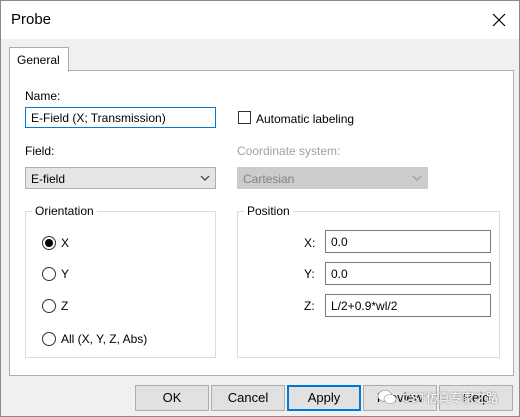 This screenshot has height=417, width=520. What do you see at coordinates (305, 119) in the screenshot?
I see `automatic-labeling-label: Automatic labeling` at bounding box center [305, 119].